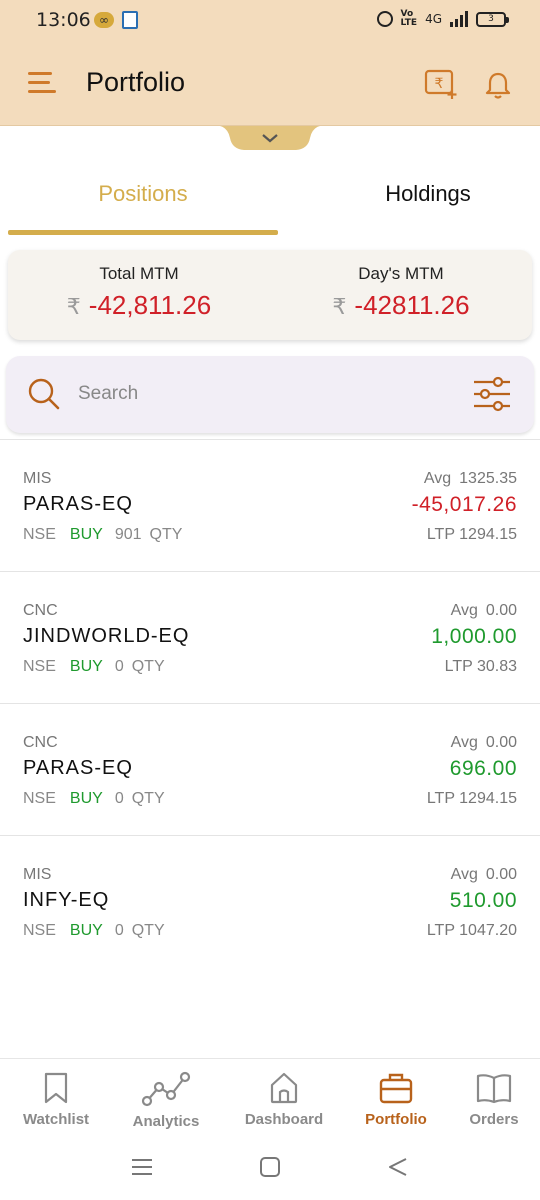 The height and width of the screenshot is (1200, 540). Describe the element at coordinates (143, 196) in the screenshot. I see `tab-positions: Positions` at that location.